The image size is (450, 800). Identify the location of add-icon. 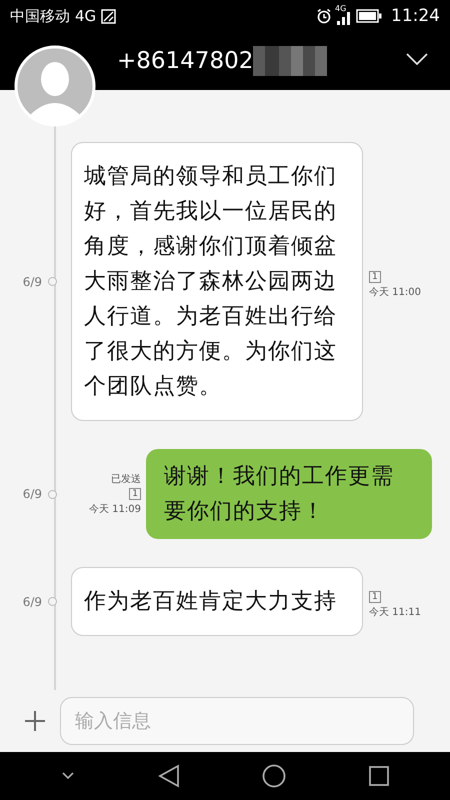
(35, 721).